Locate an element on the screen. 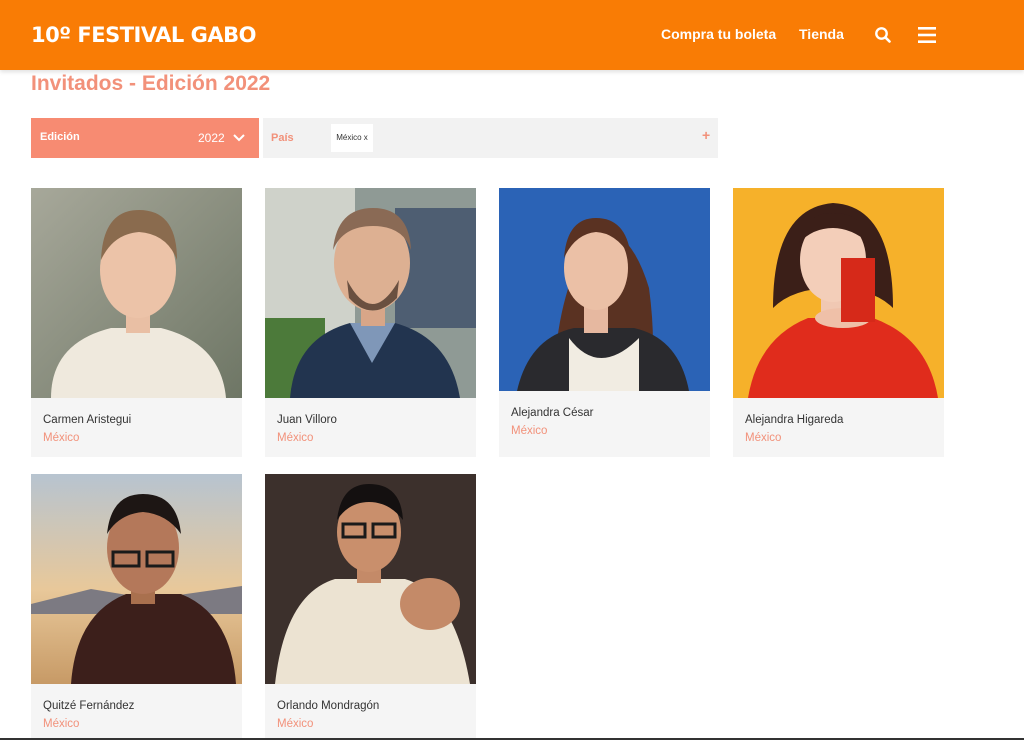  edition-filter-value: 2022 is located at coordinates (211, 138).